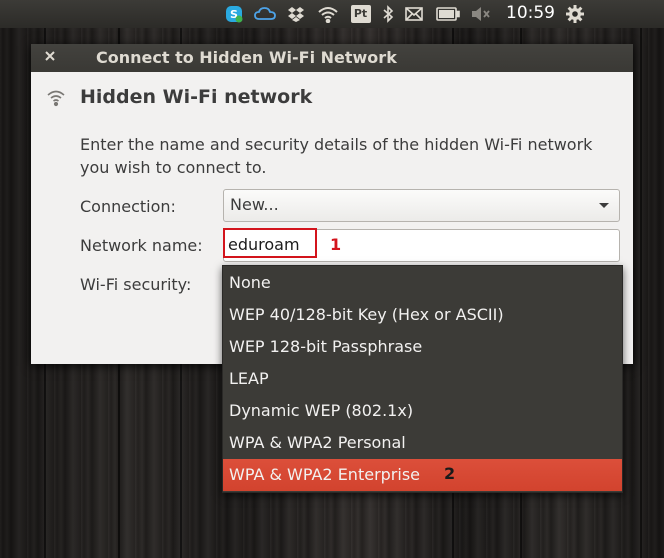 The height and width of the screenshot is (558, 664). I want to click on connection-label: Connection:, so click(128, 206).